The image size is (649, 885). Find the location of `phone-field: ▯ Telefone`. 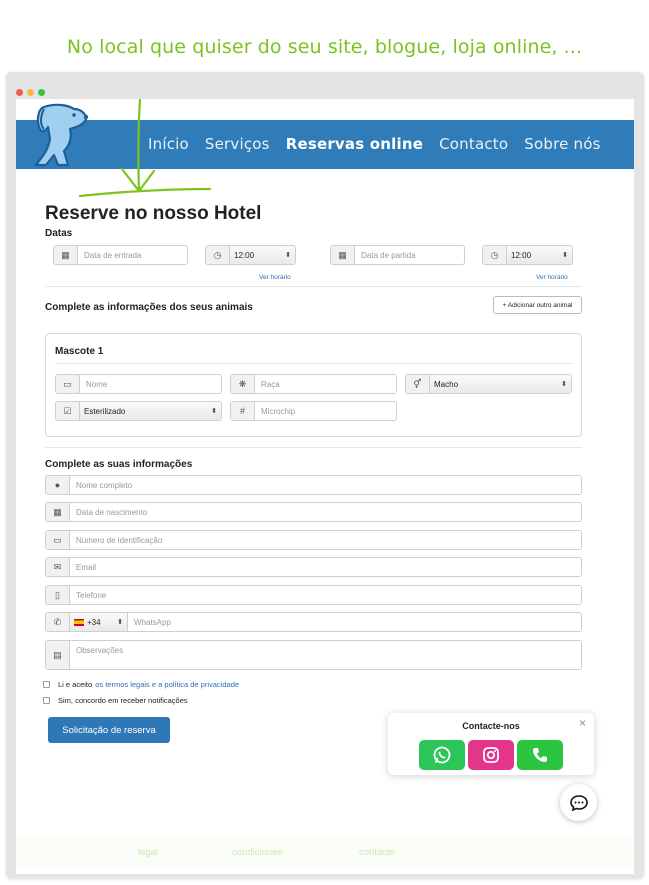

phone-field: ▯ Telefone is located at coordinates (313, 595).